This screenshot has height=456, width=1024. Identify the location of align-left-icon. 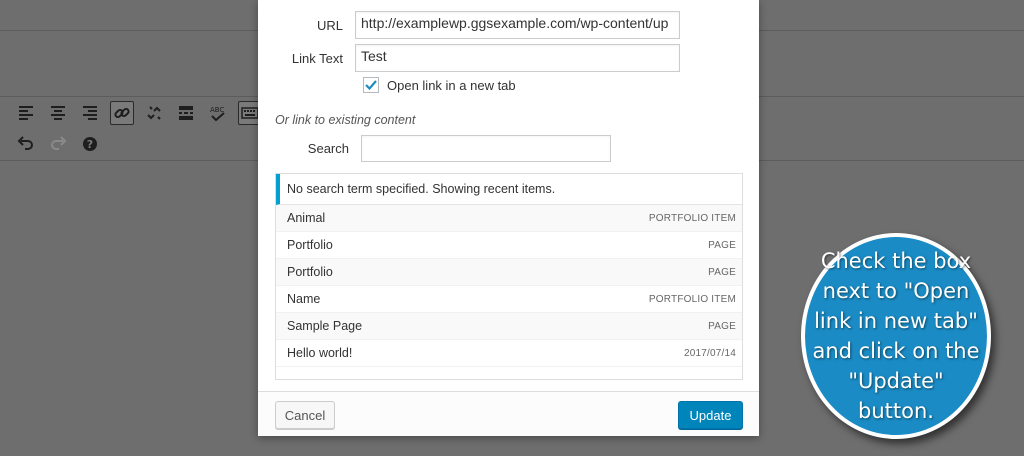
(26, 113).